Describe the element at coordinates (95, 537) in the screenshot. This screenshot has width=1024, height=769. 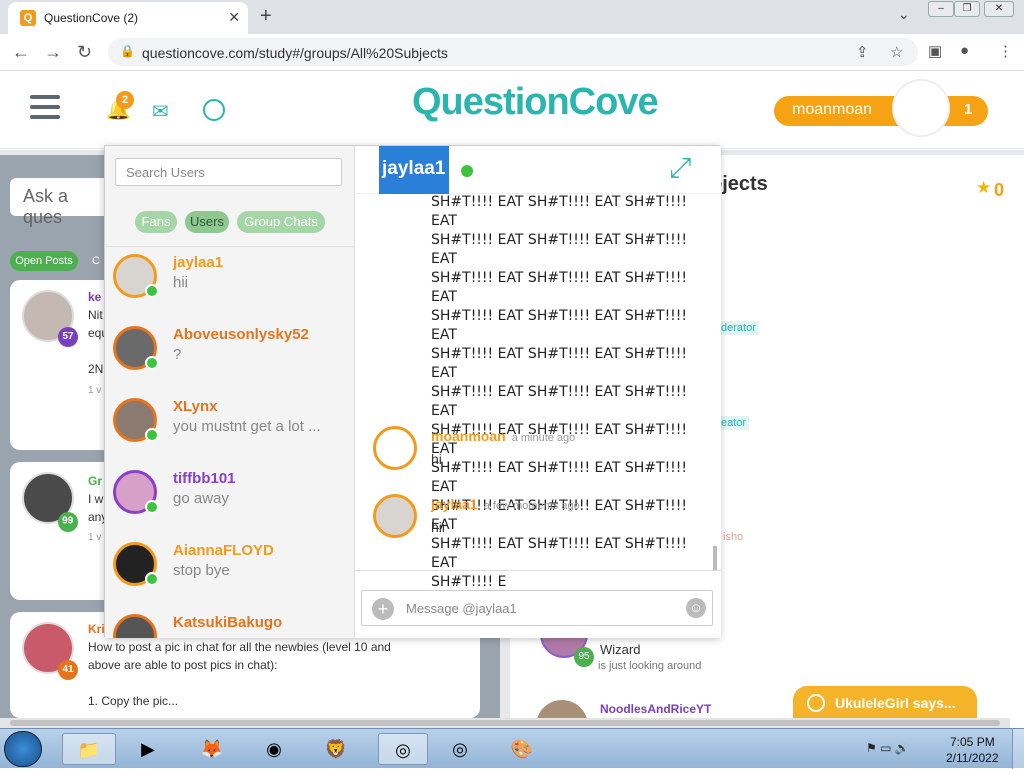
I see `post-meta: 1 v` at that location.